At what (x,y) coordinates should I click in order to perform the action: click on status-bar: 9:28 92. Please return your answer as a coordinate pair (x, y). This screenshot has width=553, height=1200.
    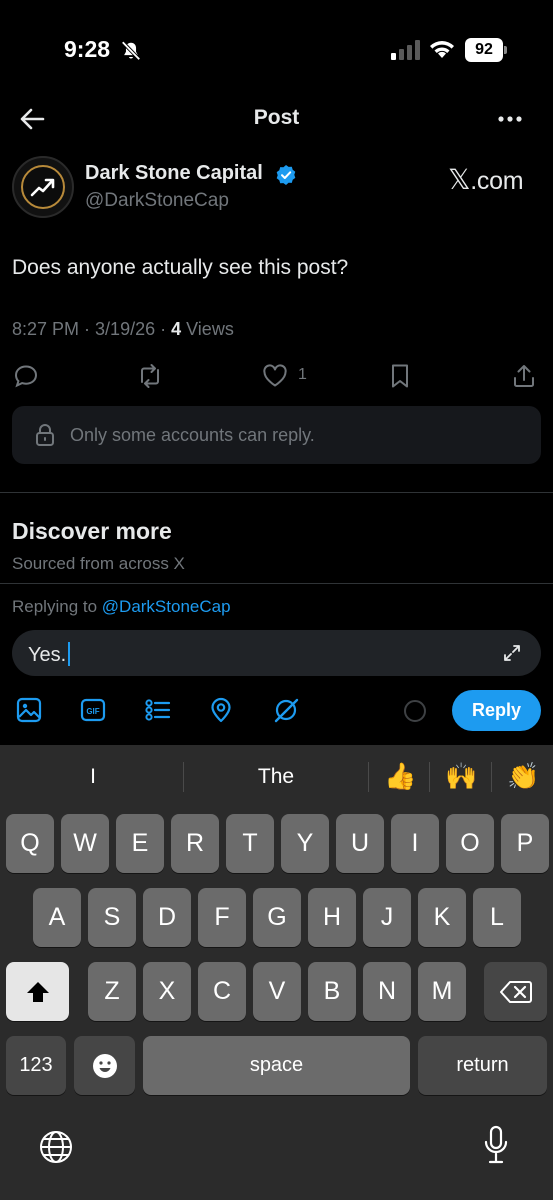
    Looking at the image, I should click on (276, 50).